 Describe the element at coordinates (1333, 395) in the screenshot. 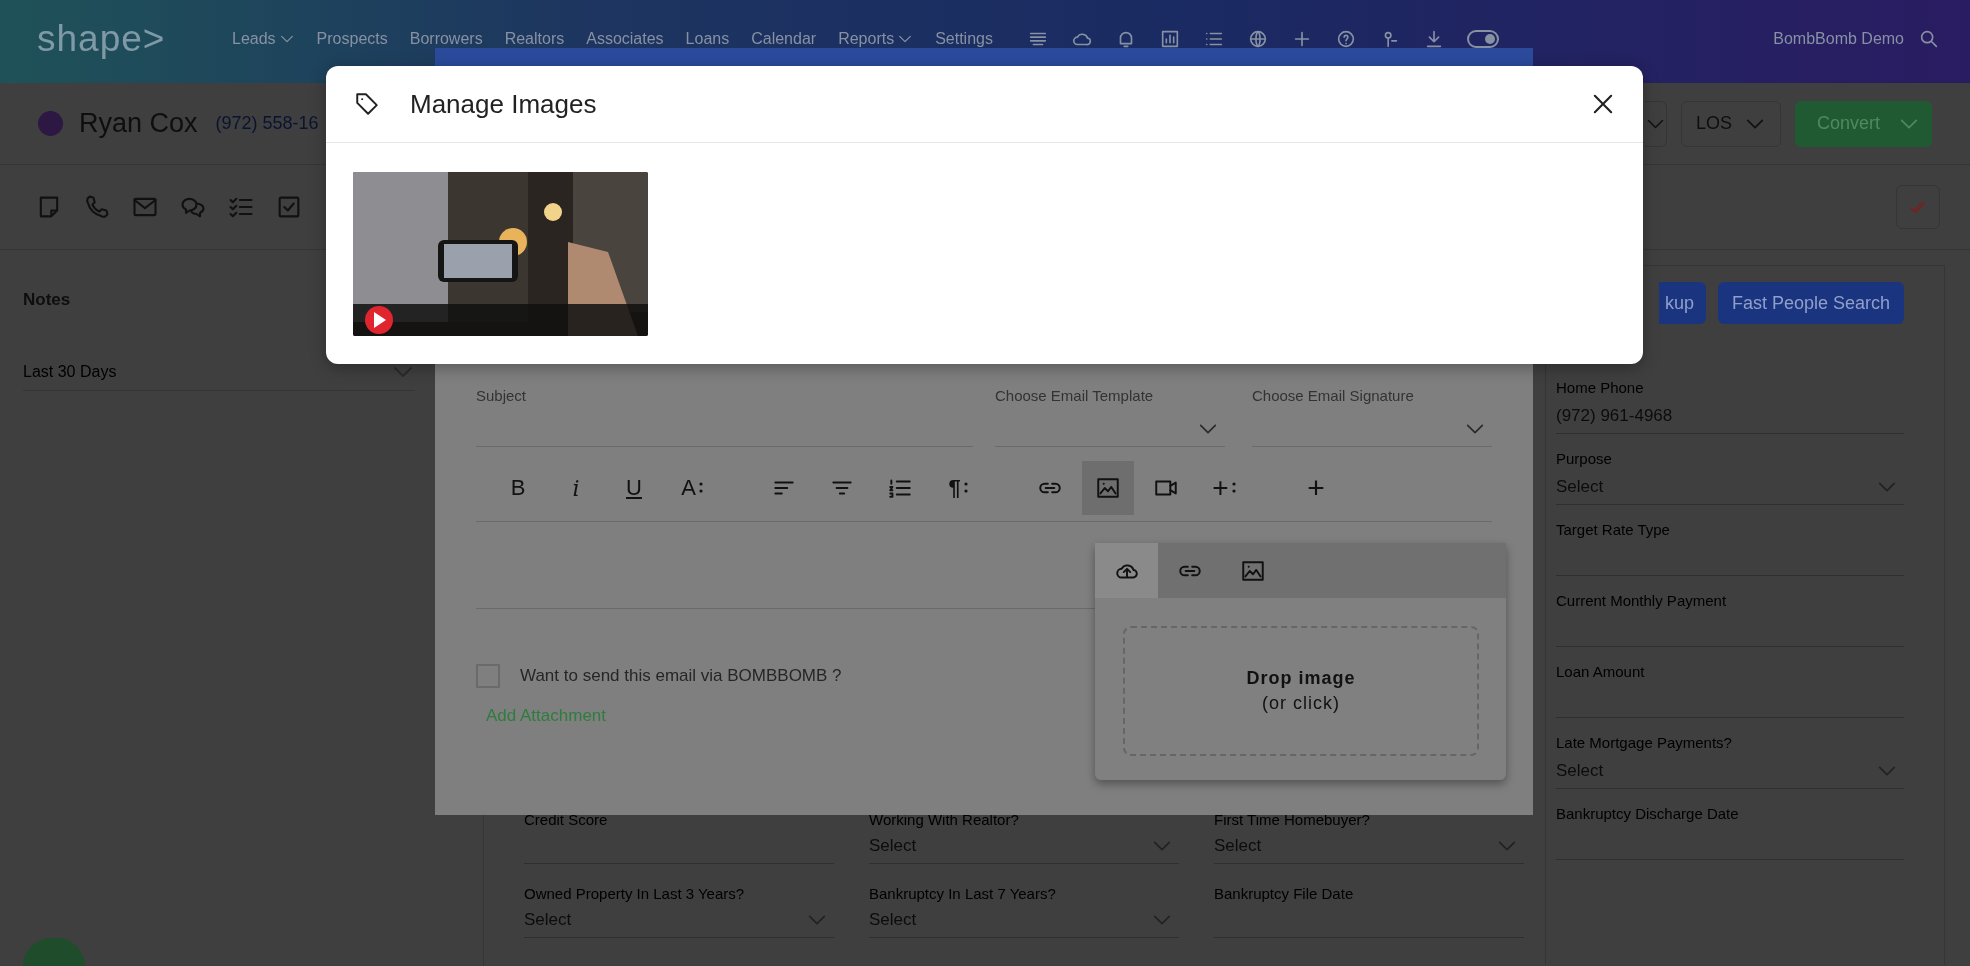

I see `field-label: Choose Email Signature` at that location.